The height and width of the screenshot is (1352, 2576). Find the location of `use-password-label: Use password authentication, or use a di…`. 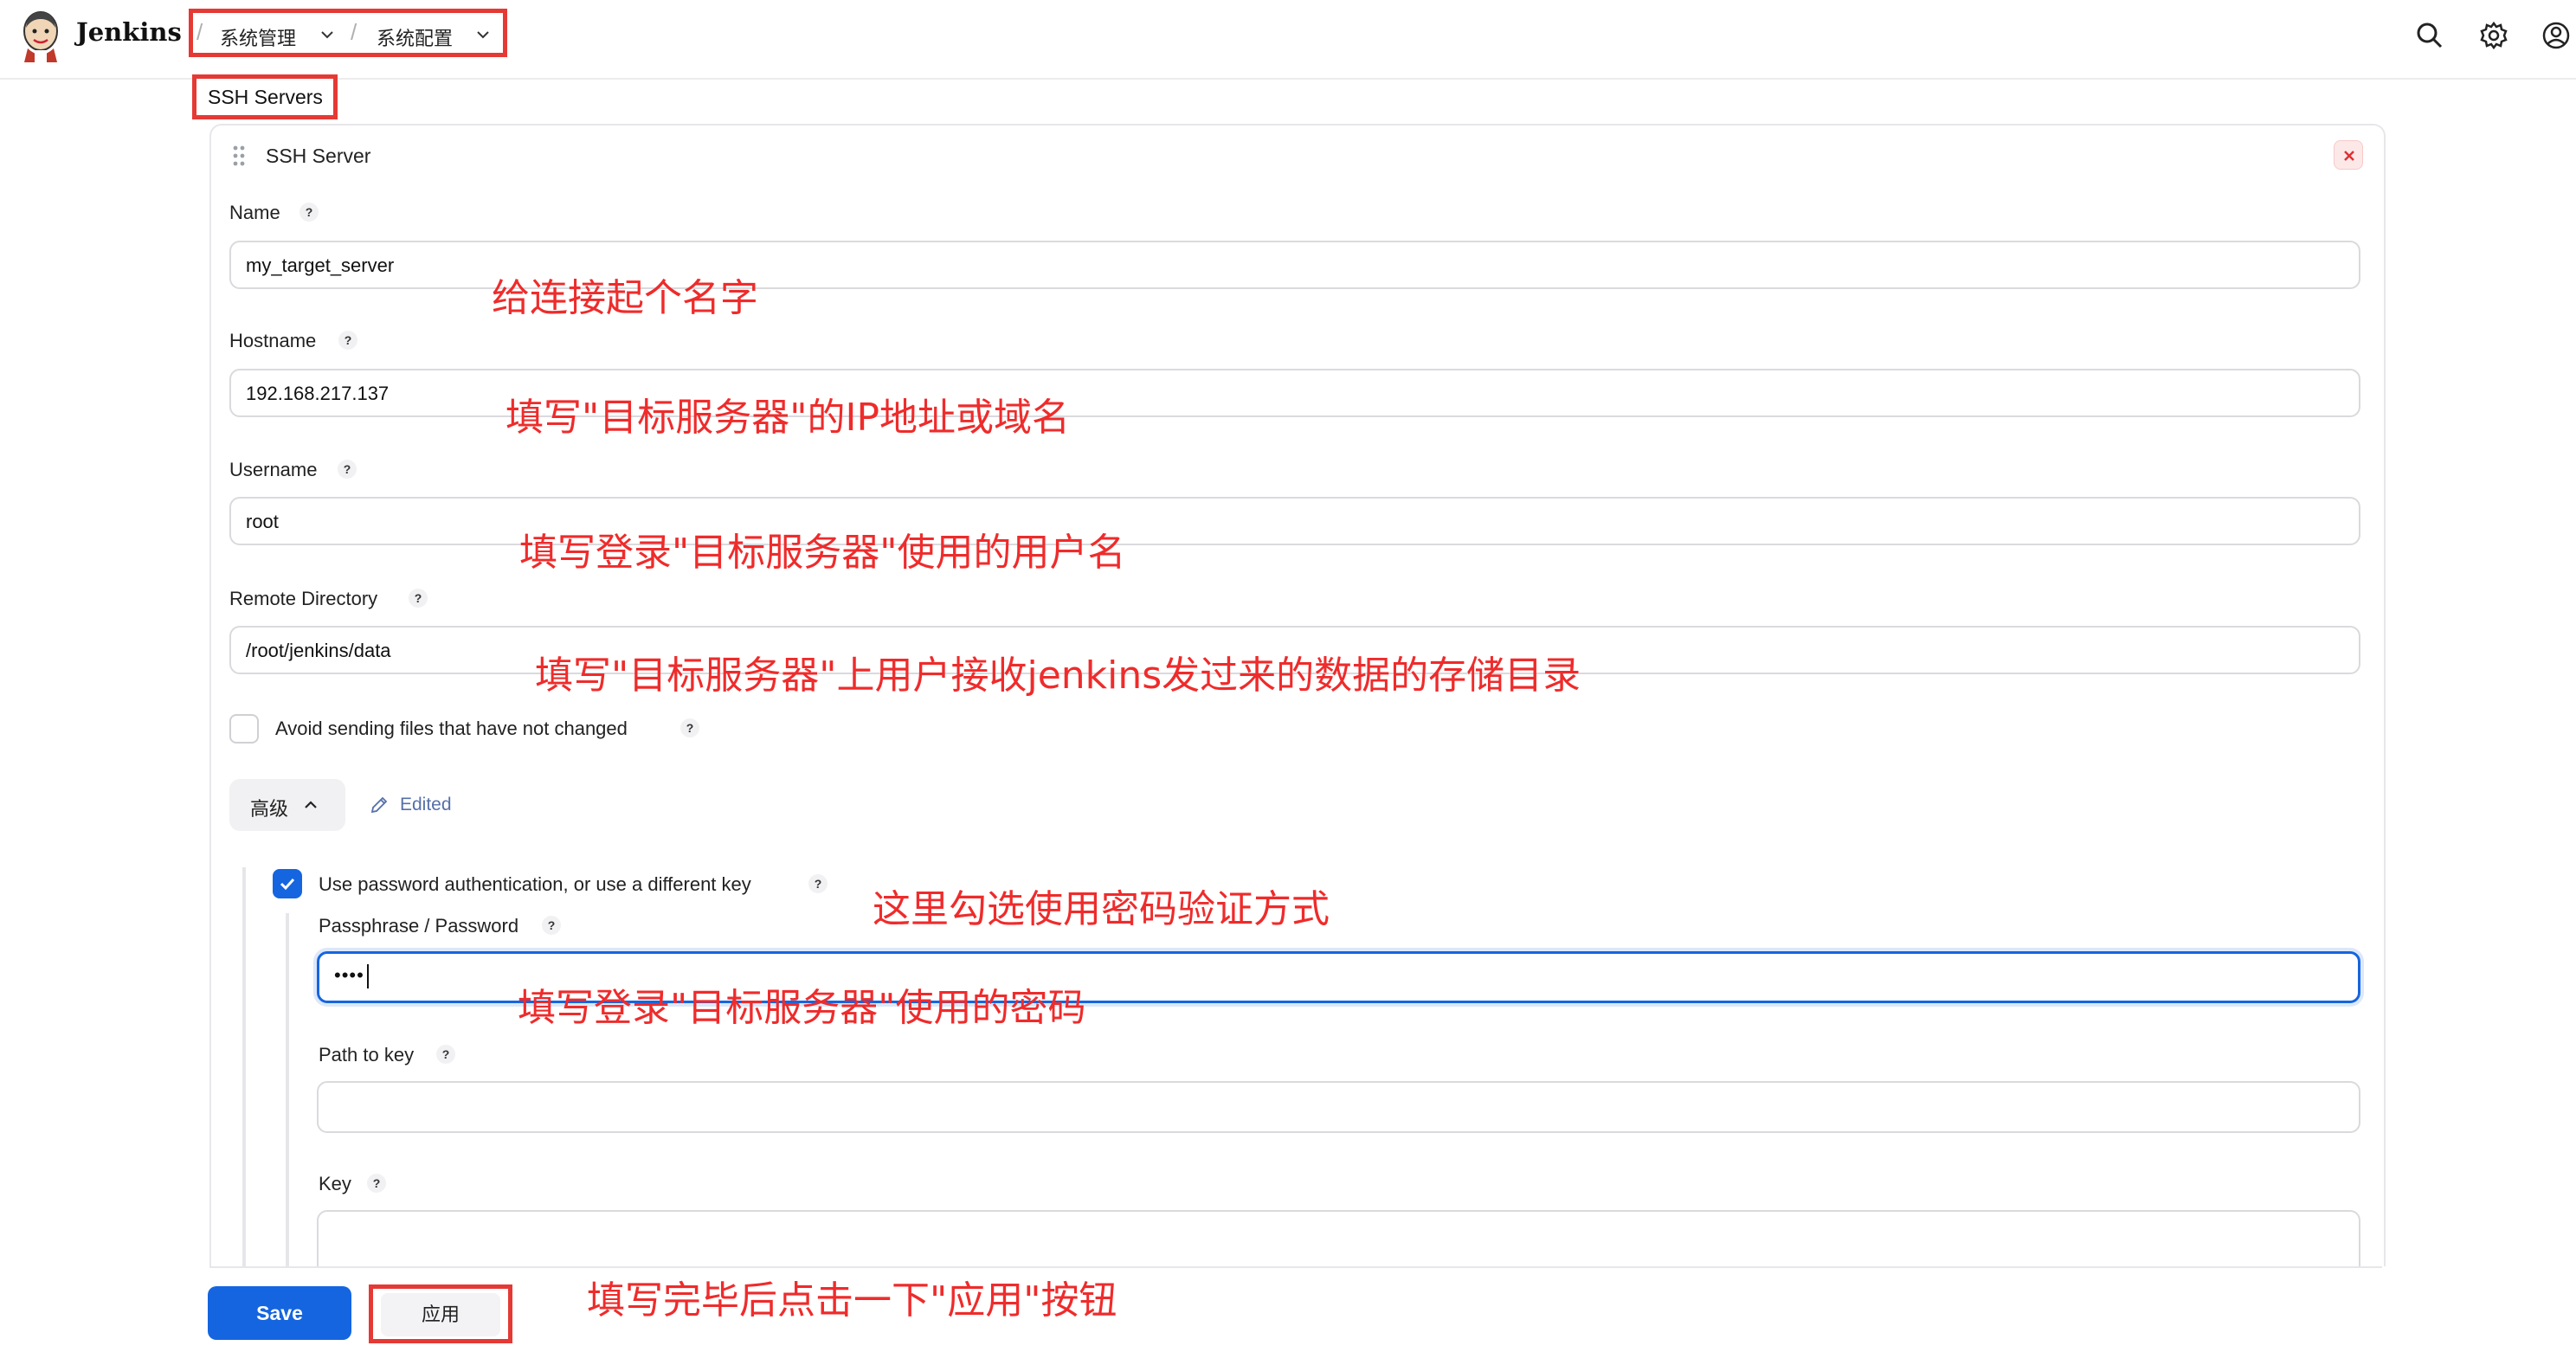

use-password-label: Use password authentication, or use a di… is located at coordinates (535, 884).